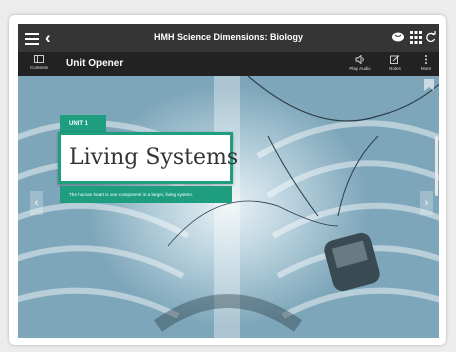 The height and width of the screenshot is (352, 456). Describe the element at coordinates (426, 68) in the screenshot. I see `more-label: More` at that location.